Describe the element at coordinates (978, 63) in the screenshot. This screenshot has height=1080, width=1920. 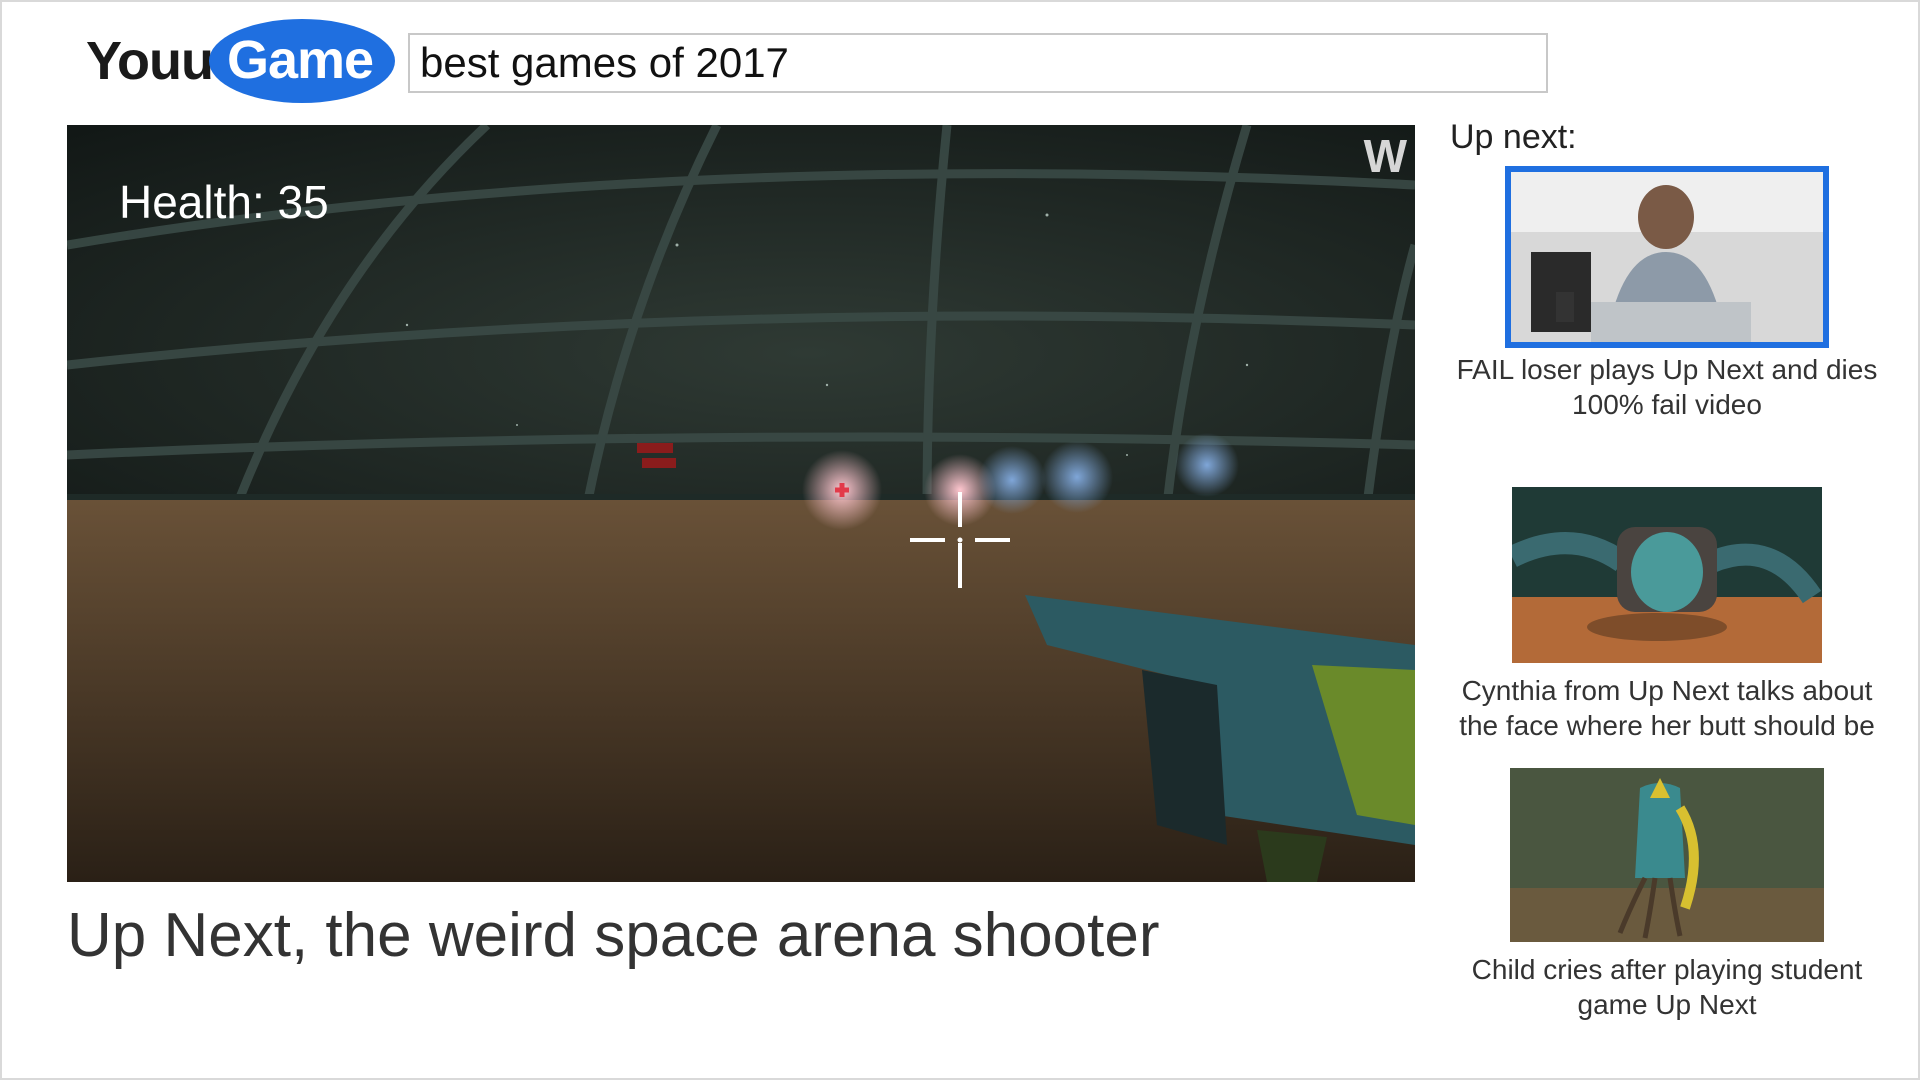
I see `search-input: best games of 2017` at that location.